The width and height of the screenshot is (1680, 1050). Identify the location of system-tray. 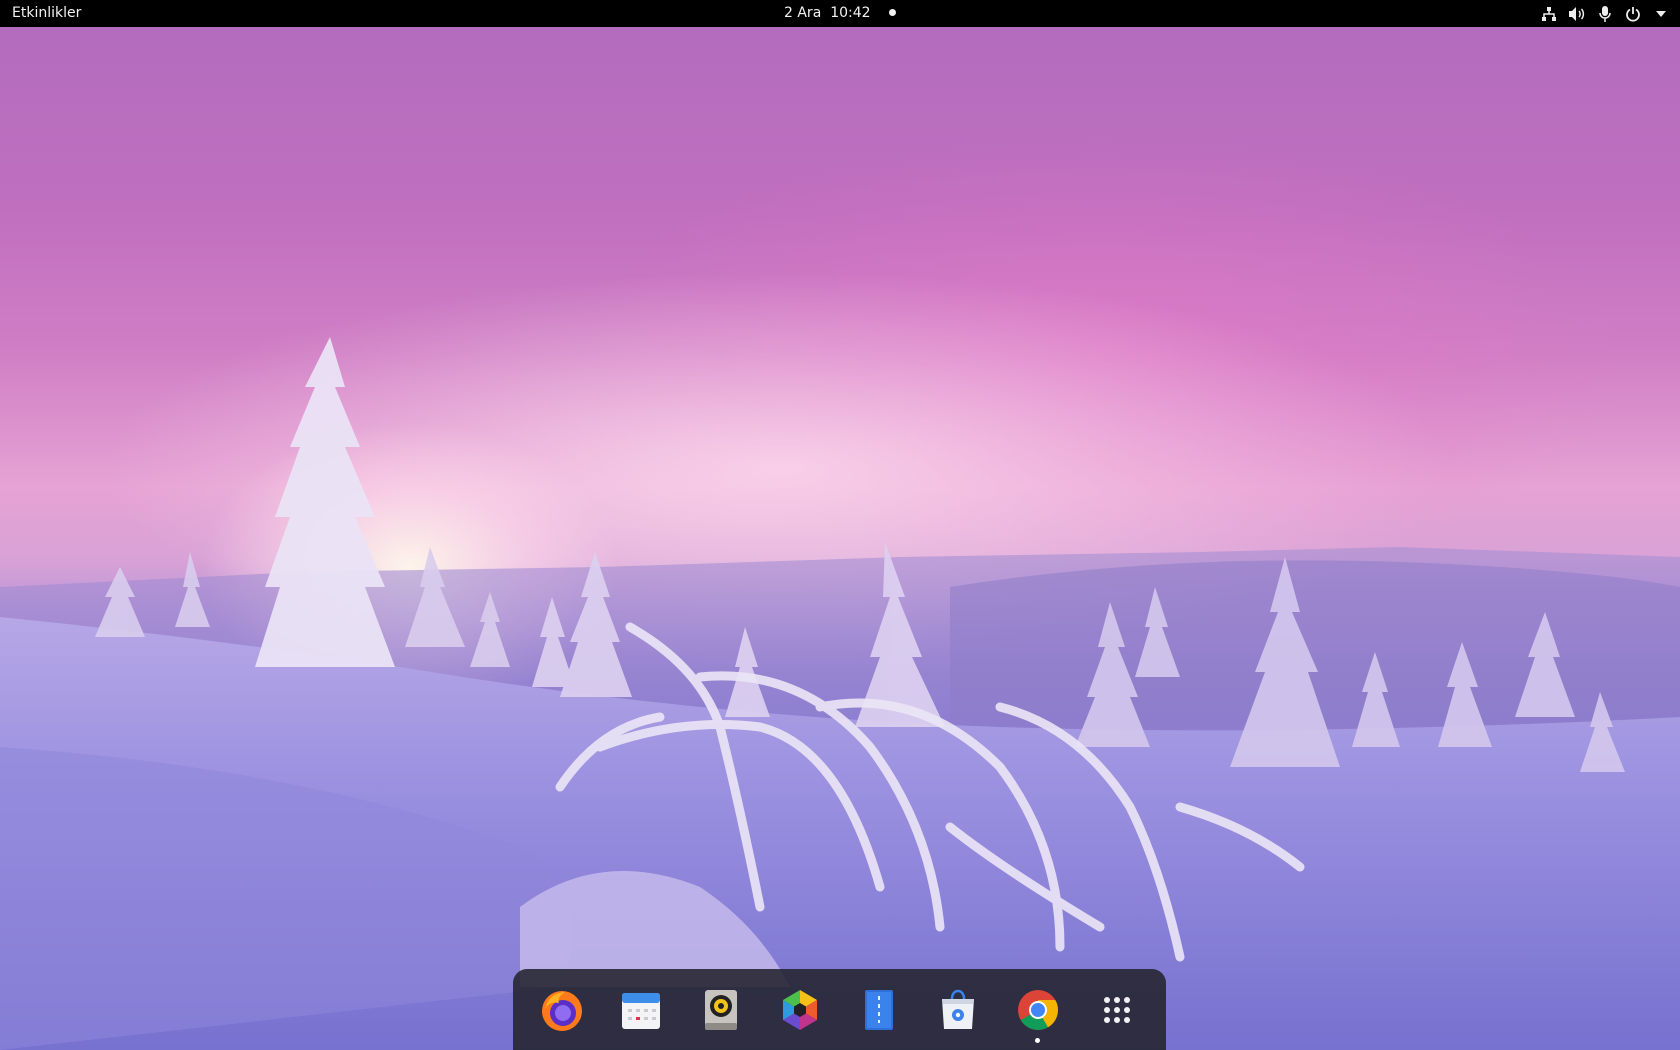
(1605, 13).